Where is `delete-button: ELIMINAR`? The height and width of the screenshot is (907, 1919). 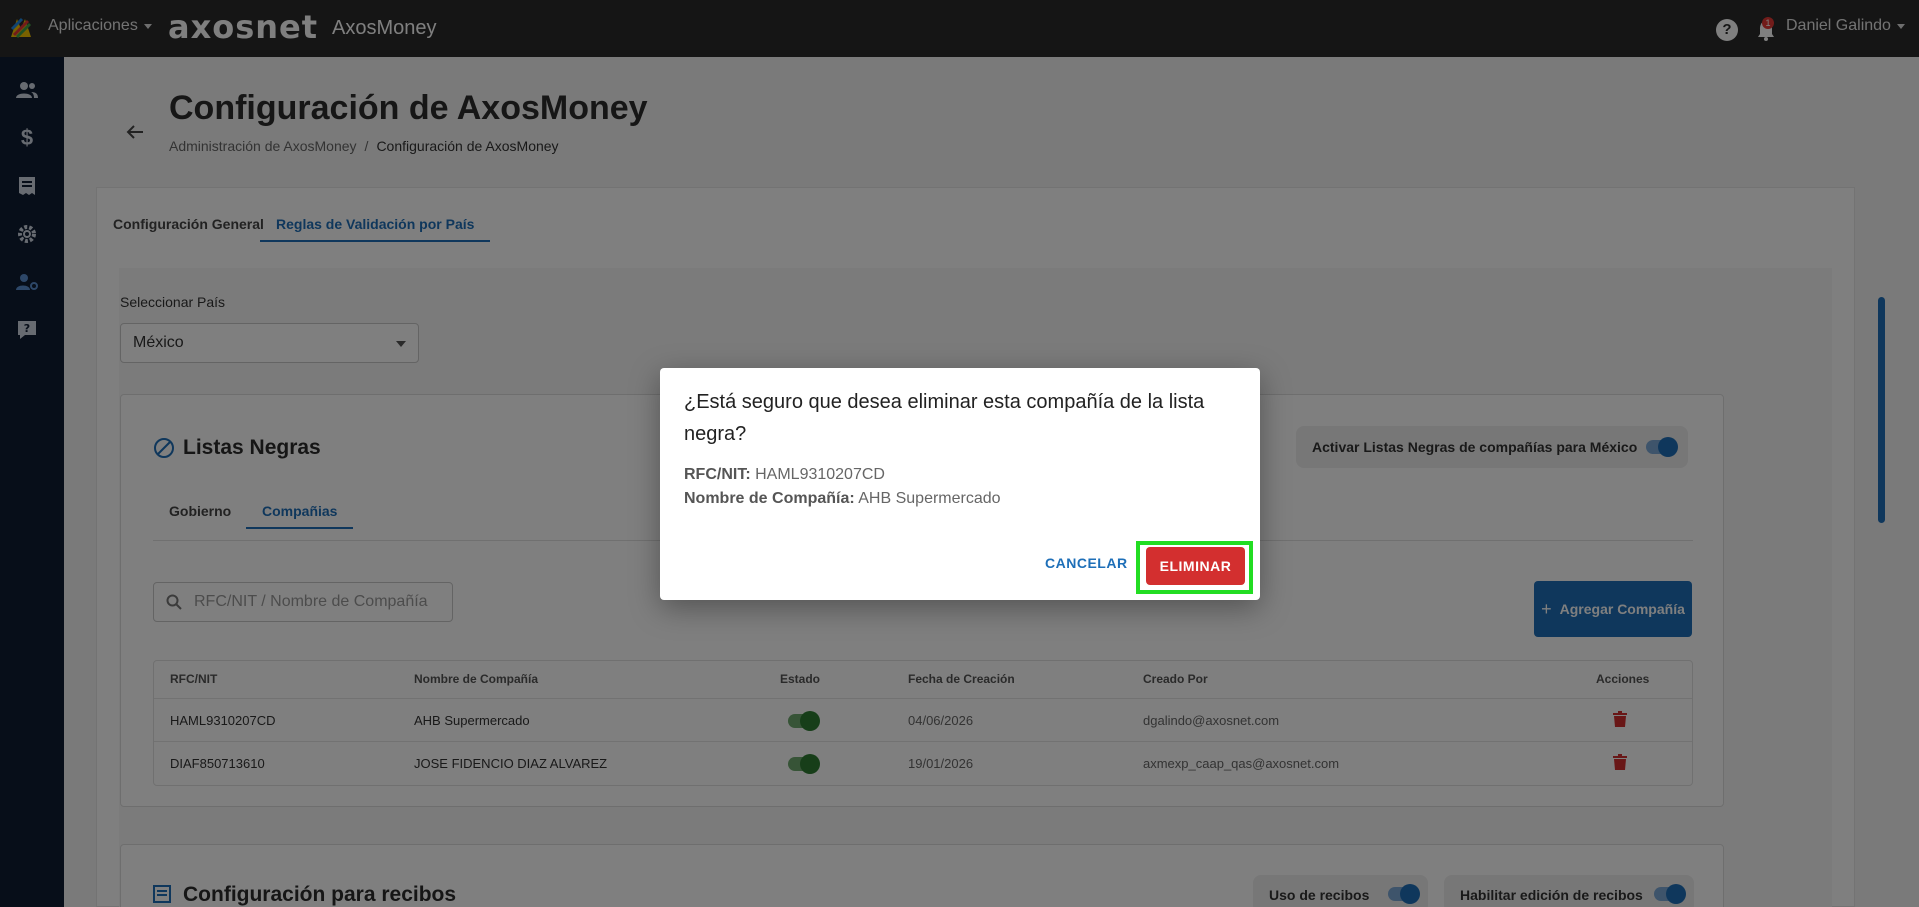
delete-button: ELIMINAR is located at coordinates (1195, 566).